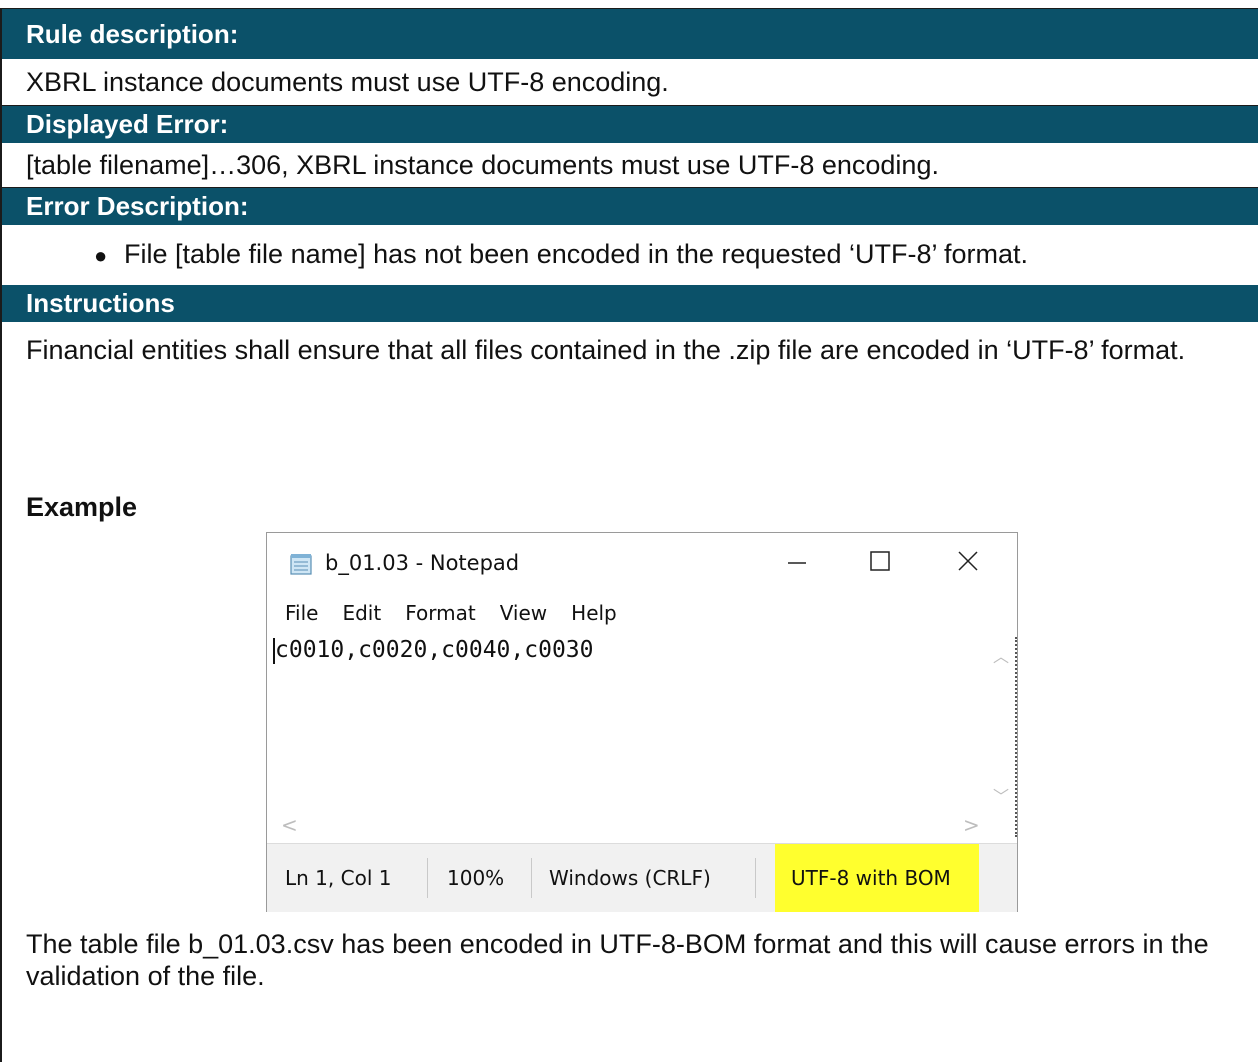 This screenshot has width=1258, height=1062. I want to click on displayed-error-header: Displayed Error:, so click(630, 124).